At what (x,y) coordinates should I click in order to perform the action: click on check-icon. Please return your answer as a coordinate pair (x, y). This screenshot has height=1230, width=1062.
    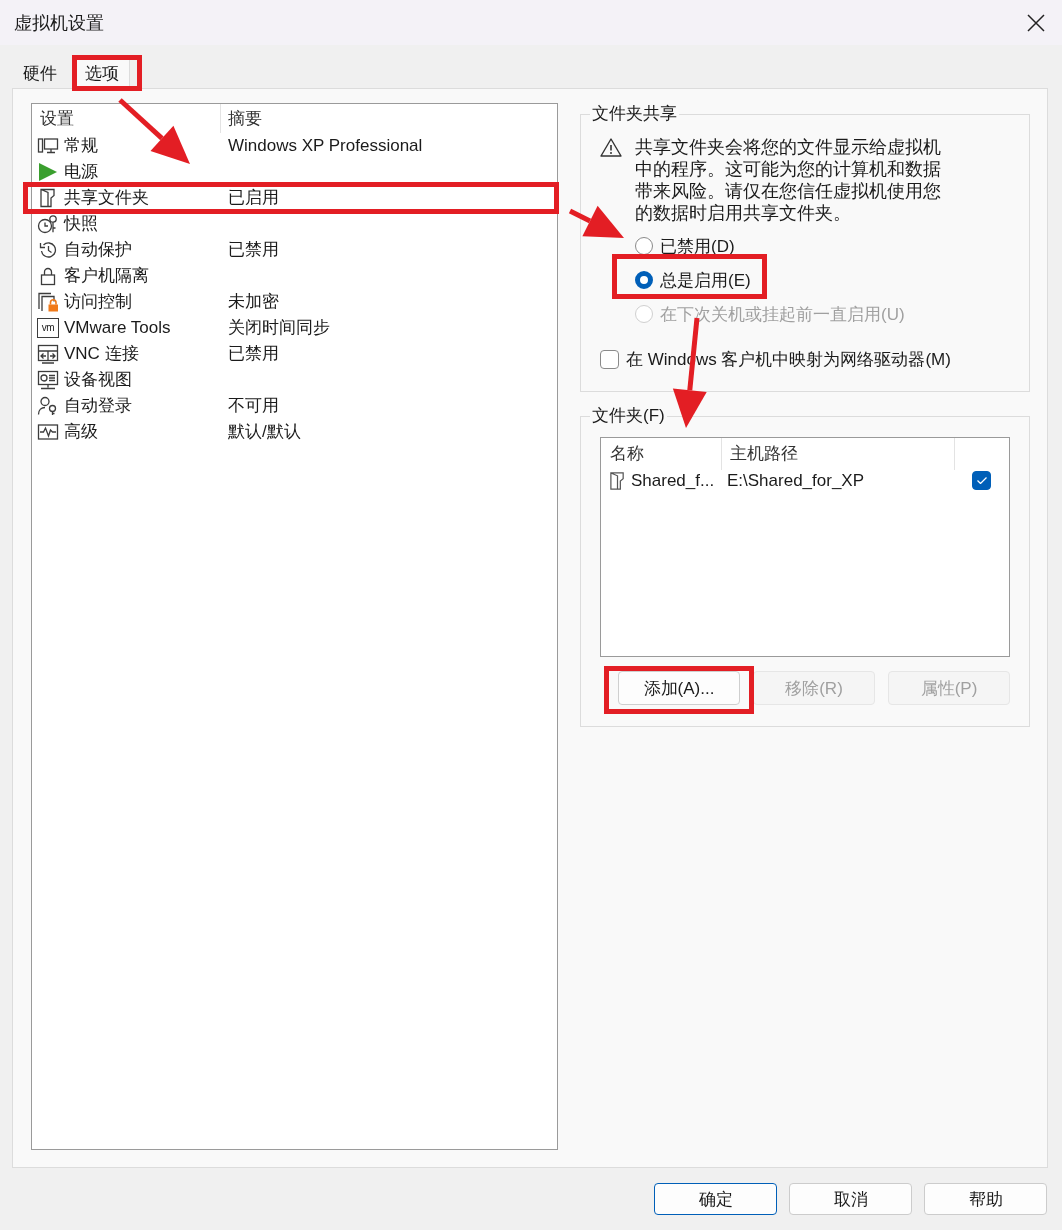
    Looking at the image, I should click on (981, 480).